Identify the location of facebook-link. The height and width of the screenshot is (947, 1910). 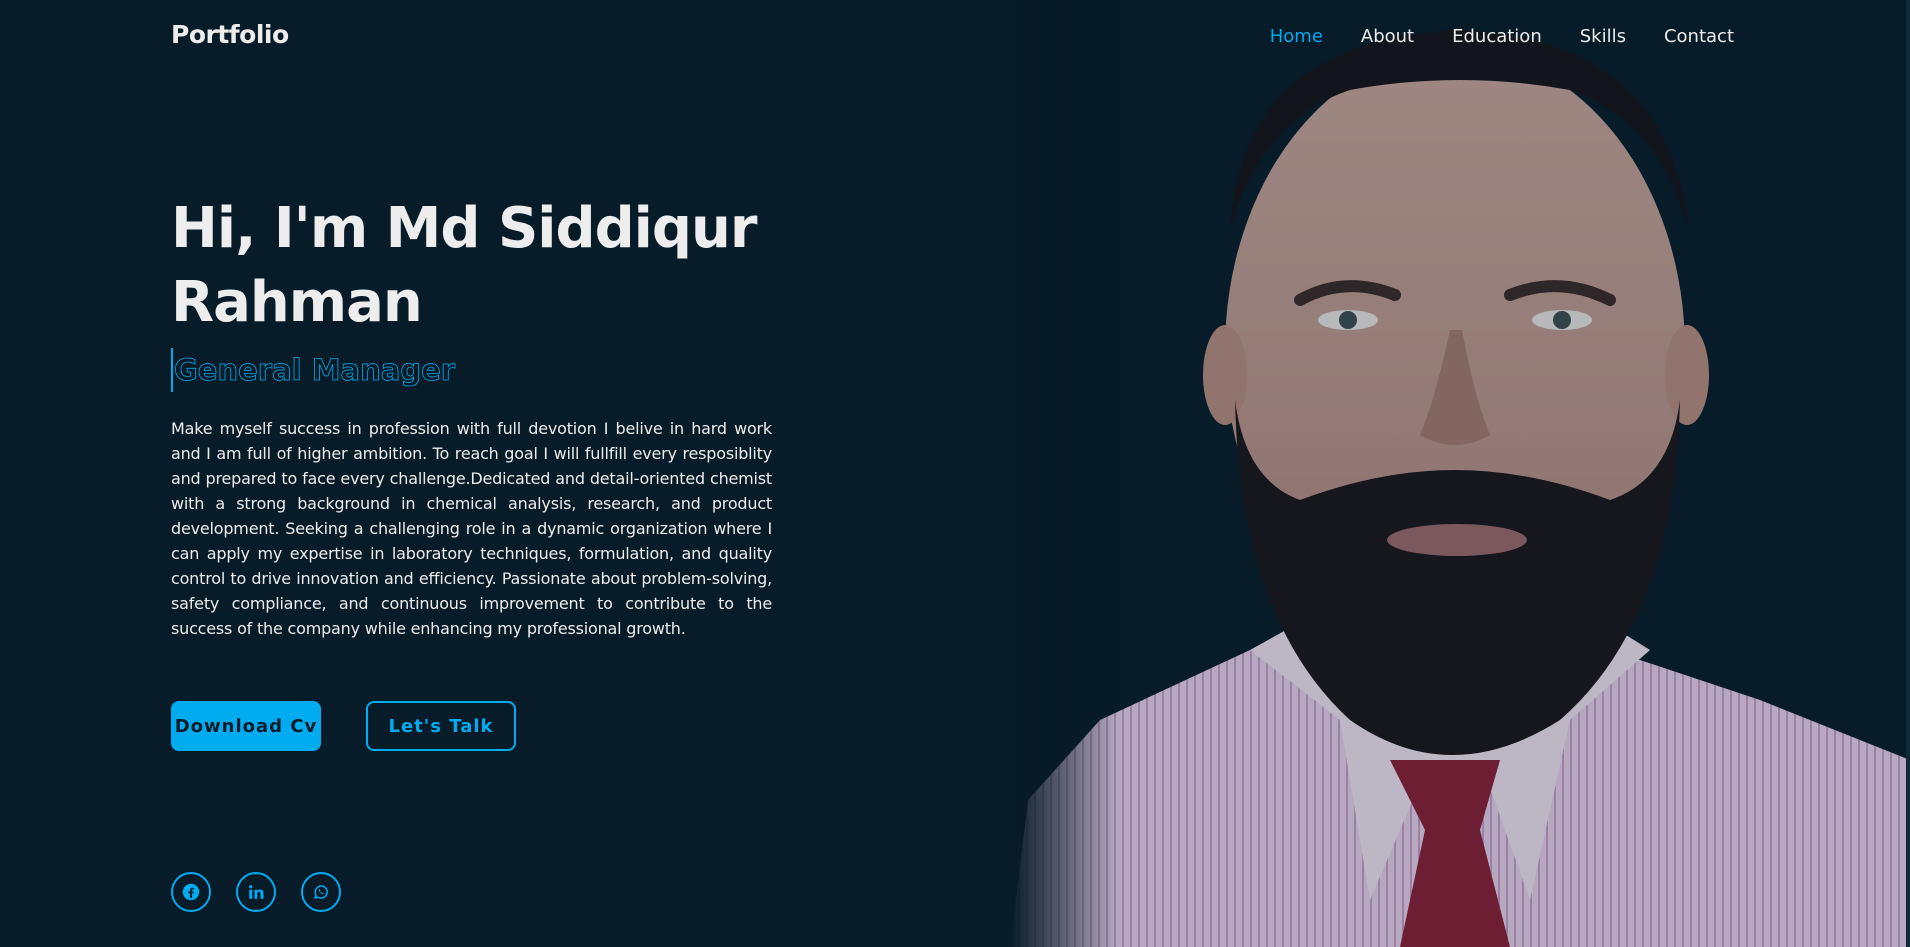
(191, 892).